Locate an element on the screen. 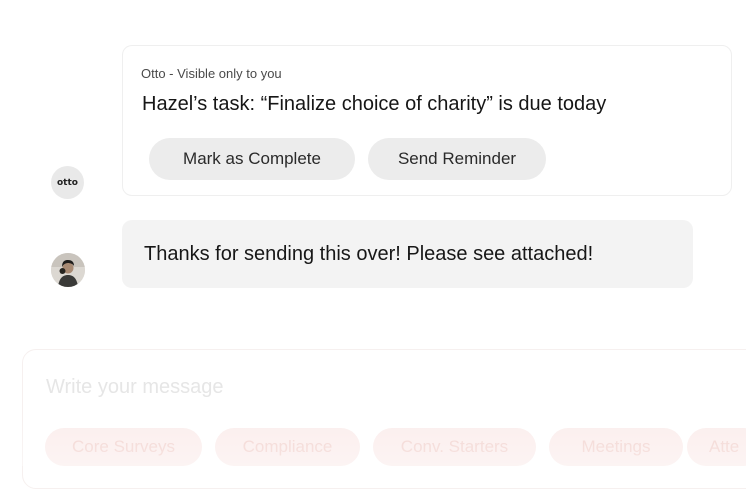 The image size is (746, 489). user-avatar is located at coordinates (68, 270).